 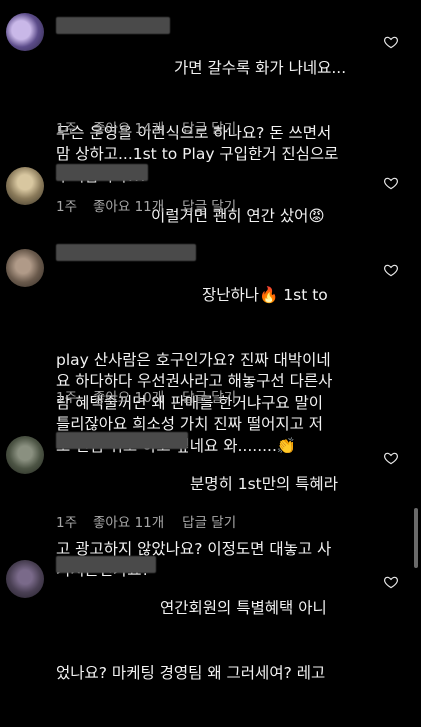 I want to click on comment-meta: 1주 좋아요 10개 답글 달기, so click(x=146, y=396).